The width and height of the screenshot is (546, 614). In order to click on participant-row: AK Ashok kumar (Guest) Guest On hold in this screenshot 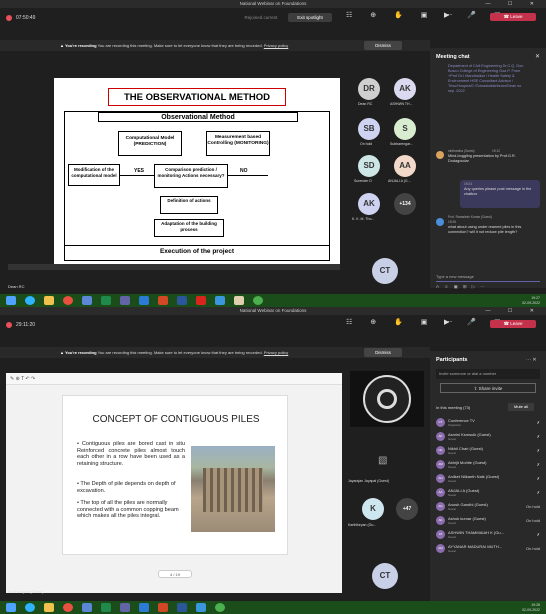, I will do `click(488, 521)`.